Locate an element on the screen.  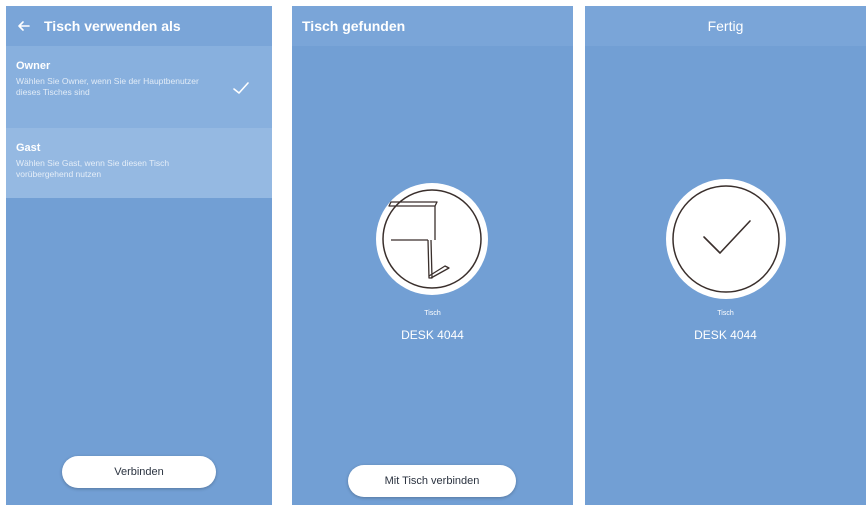
connect-button: Verbinden is located at coordinates (139, 472).